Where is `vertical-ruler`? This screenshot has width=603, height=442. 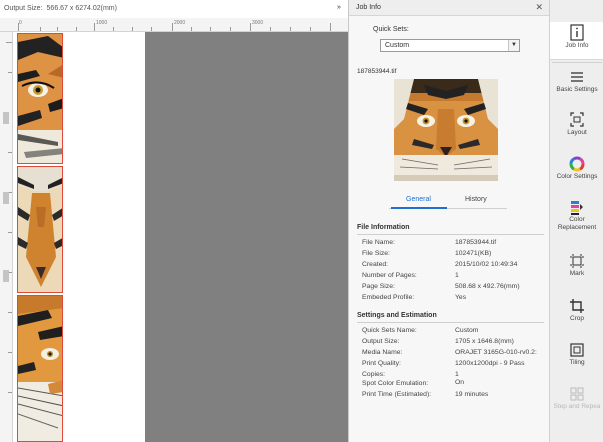
vertical-ruler is located at coordinates (6, 237).